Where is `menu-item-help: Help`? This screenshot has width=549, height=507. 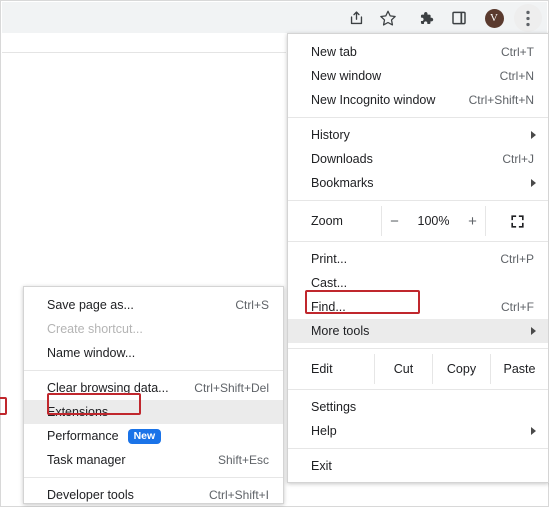 menu-item-help: Help is located at coordinates (418, 431).